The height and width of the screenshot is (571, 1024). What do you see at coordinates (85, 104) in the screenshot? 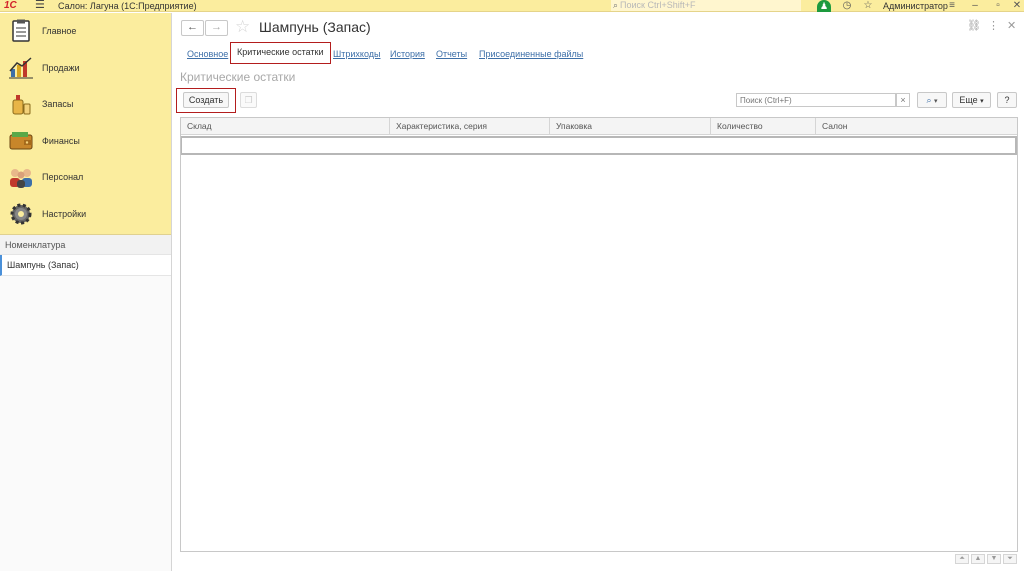
I see `section-stock: Запасы` at bounding box center [85, 104].